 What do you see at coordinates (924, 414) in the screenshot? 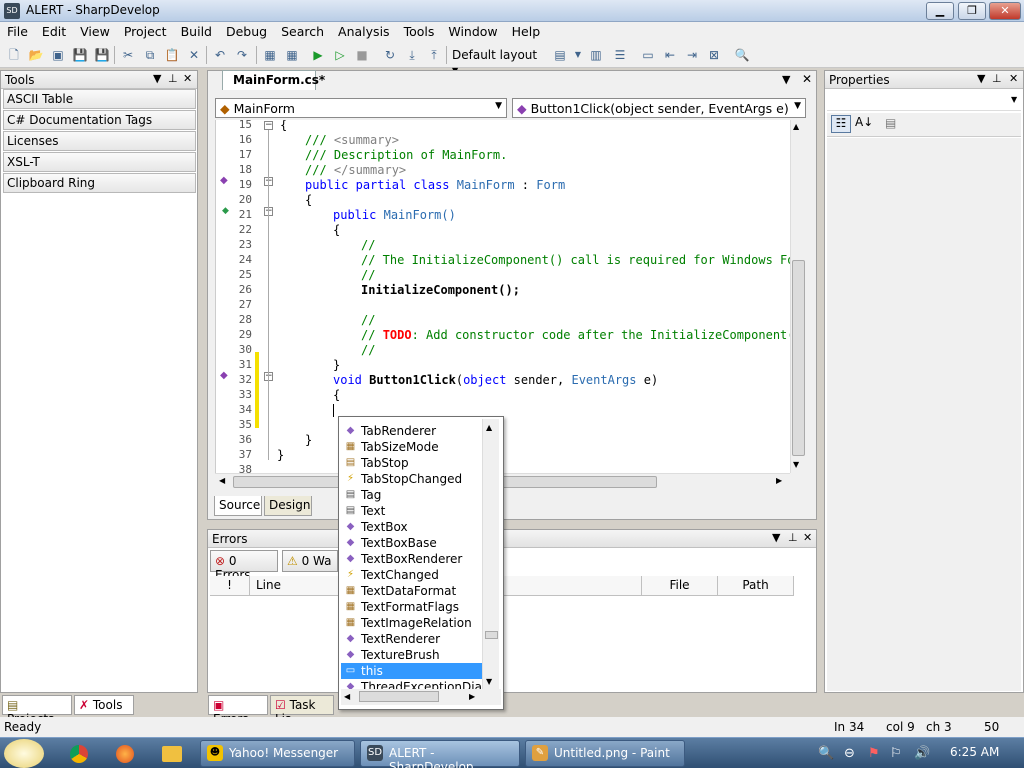
I see `property-grid` at bounding box center [924, 414].